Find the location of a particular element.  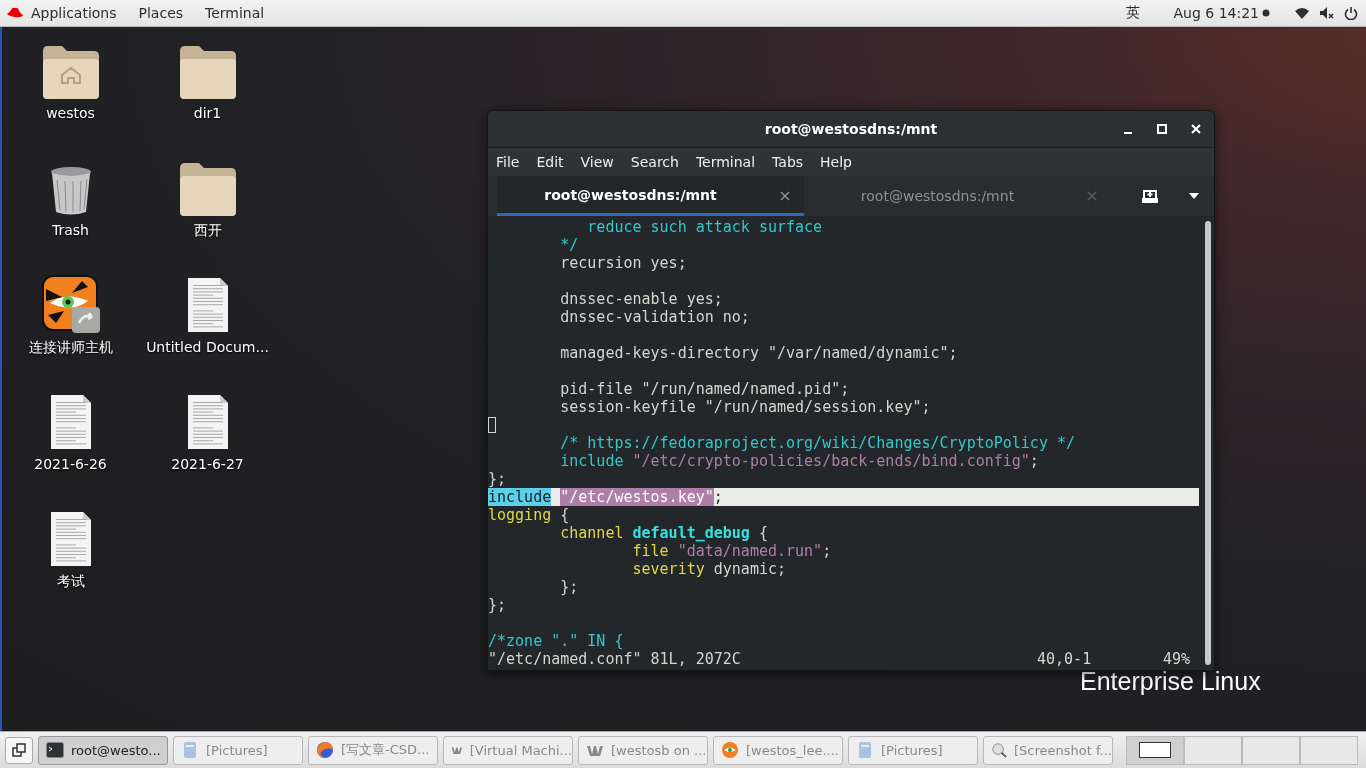

menu-item: Search is located at coordinates (654, 162).